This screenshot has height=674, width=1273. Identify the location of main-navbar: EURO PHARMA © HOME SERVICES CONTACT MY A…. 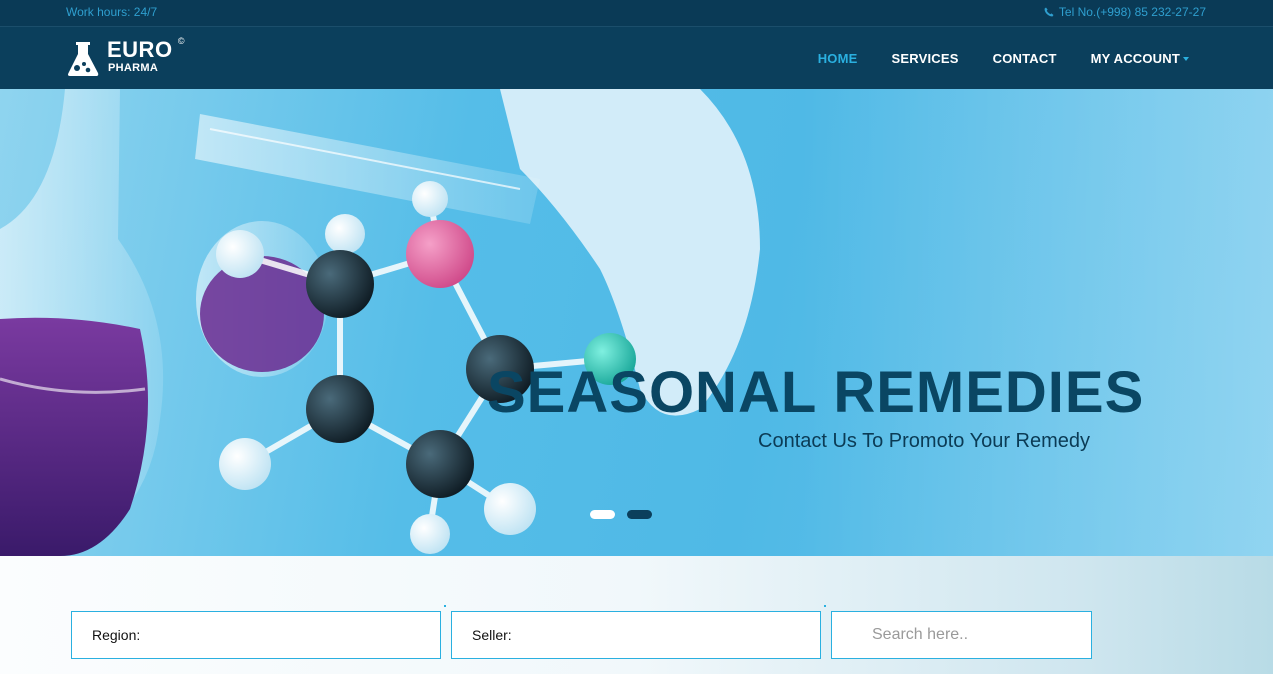
(636, 58).